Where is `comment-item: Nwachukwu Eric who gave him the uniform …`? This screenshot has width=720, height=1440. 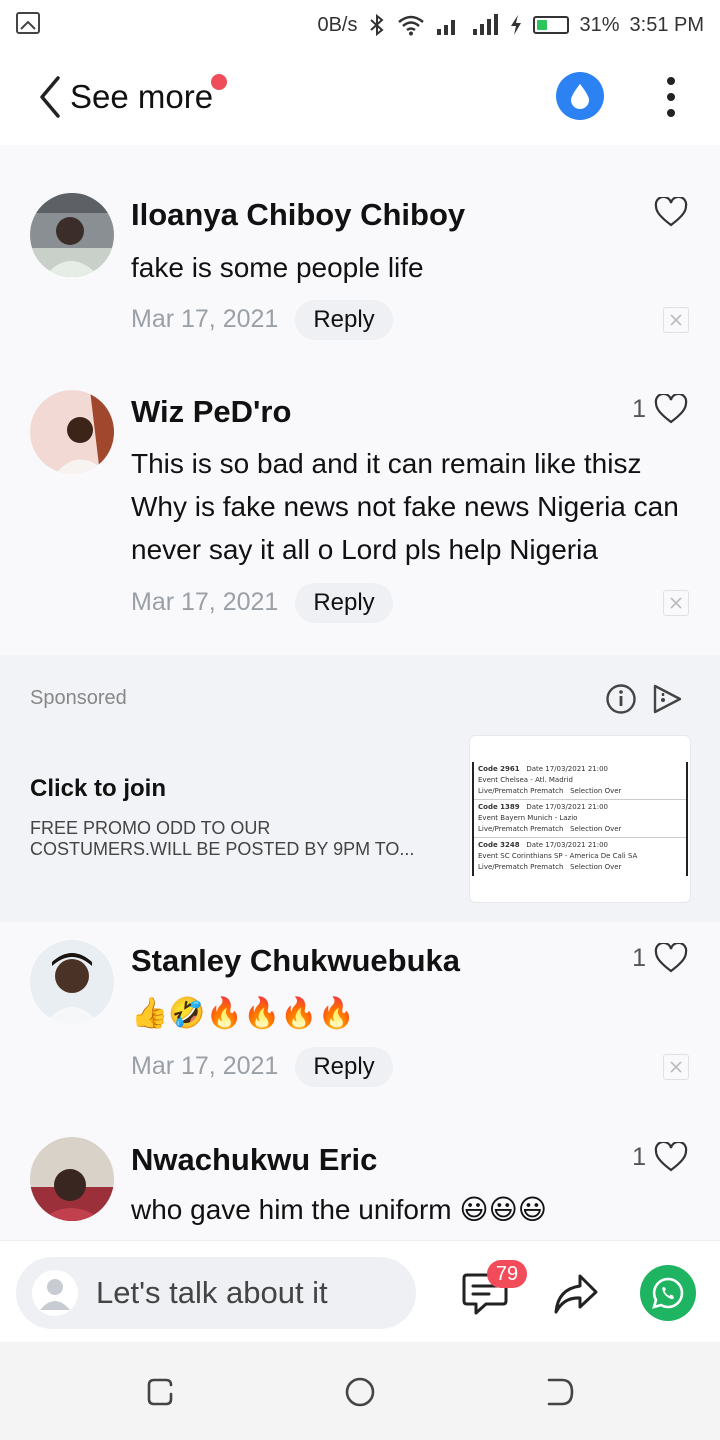 comment-item: Nwachukwu Eric who gave him the uniform … is located at coordinates (360, 1179).